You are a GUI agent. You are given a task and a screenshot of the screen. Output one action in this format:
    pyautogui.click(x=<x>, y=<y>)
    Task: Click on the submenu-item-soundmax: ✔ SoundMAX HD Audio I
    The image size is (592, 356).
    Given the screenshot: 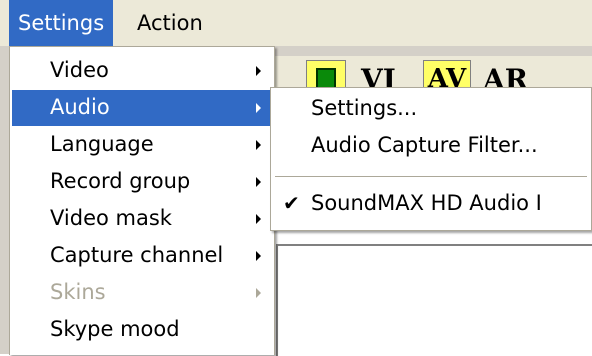 What is the action you would take?
    pyautogui.click(x=431, y=204)
    